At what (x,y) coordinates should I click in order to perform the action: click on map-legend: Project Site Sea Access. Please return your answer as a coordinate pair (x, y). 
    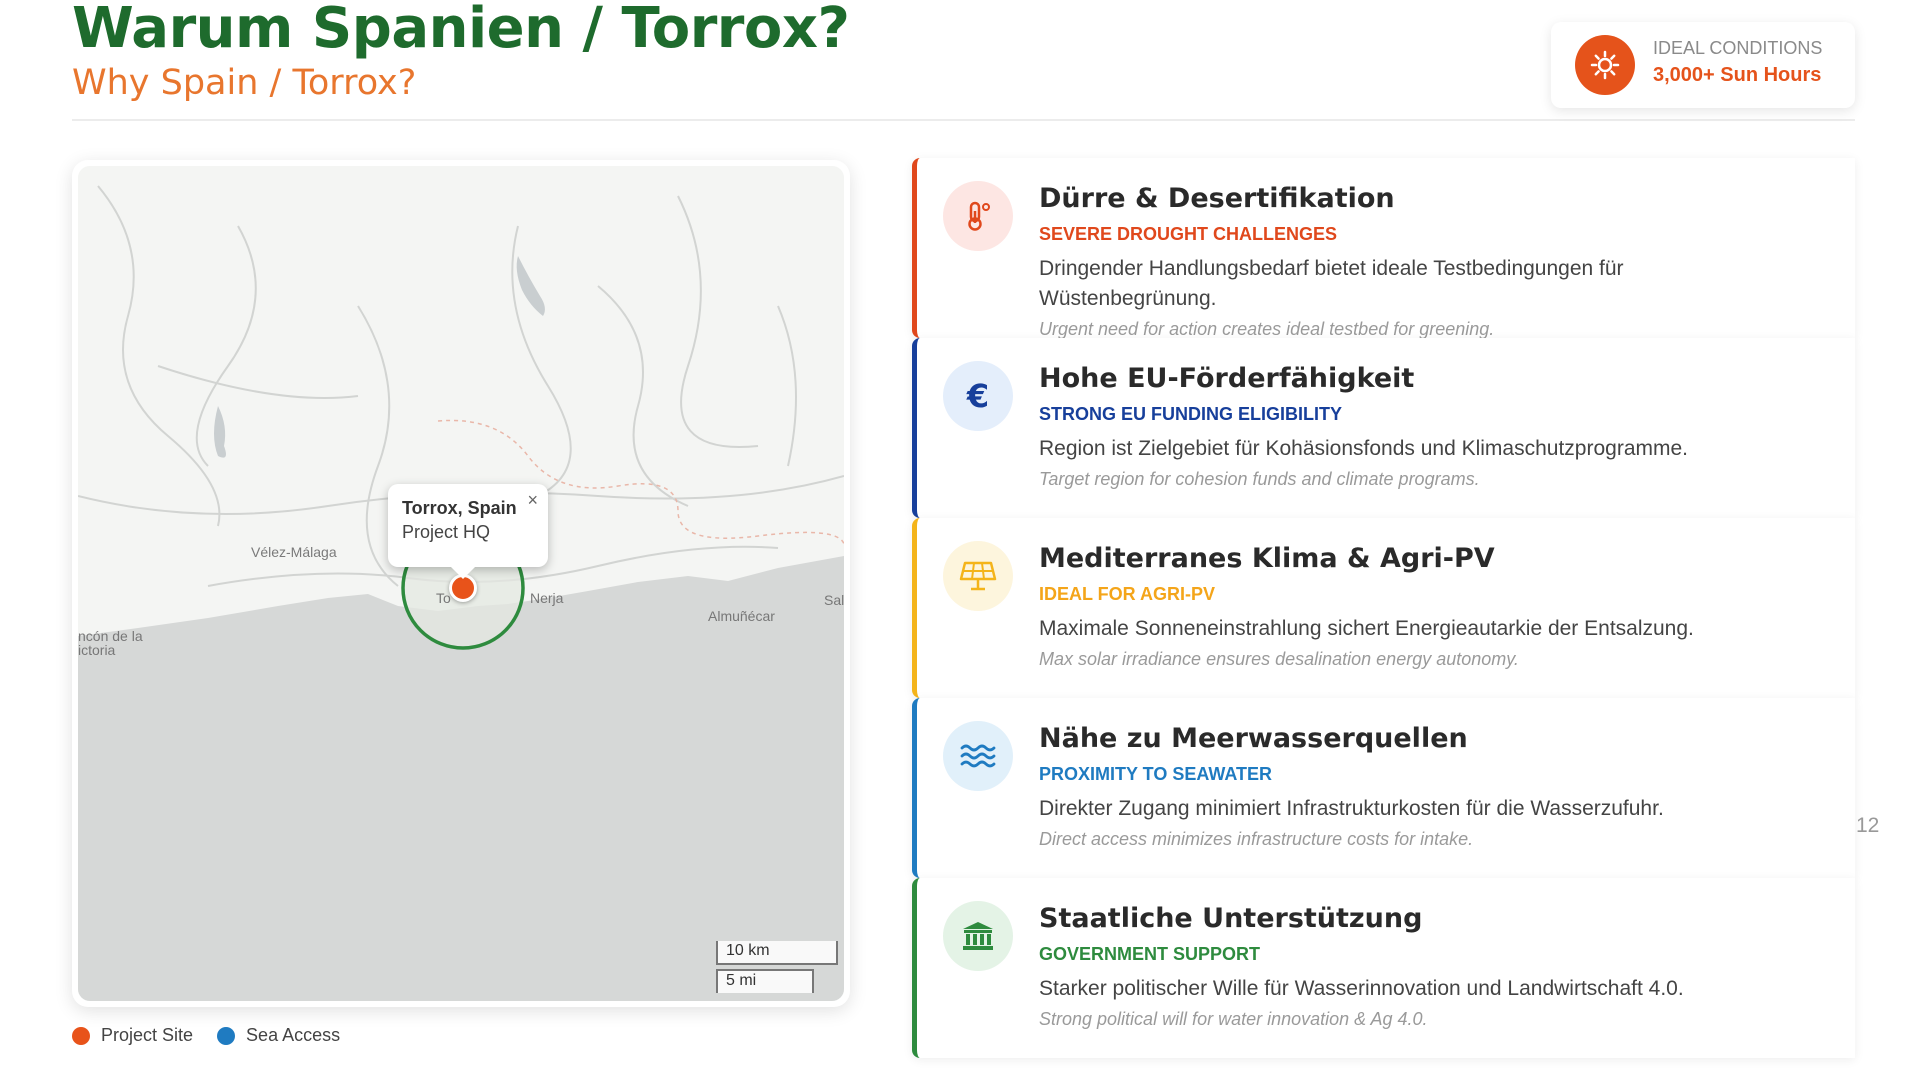
    Looking at the image, I should click on (218, 1035).